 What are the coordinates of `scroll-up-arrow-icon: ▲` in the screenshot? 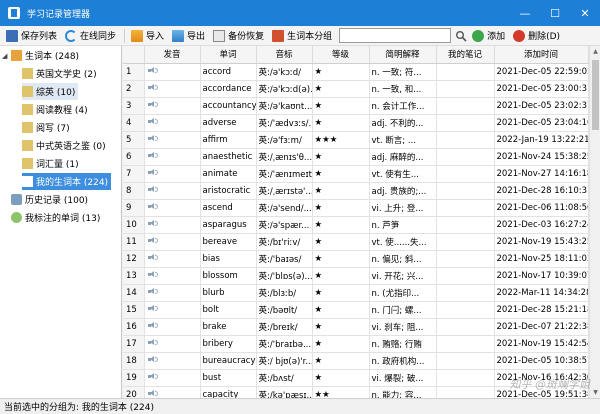 It's located at (595, 51).